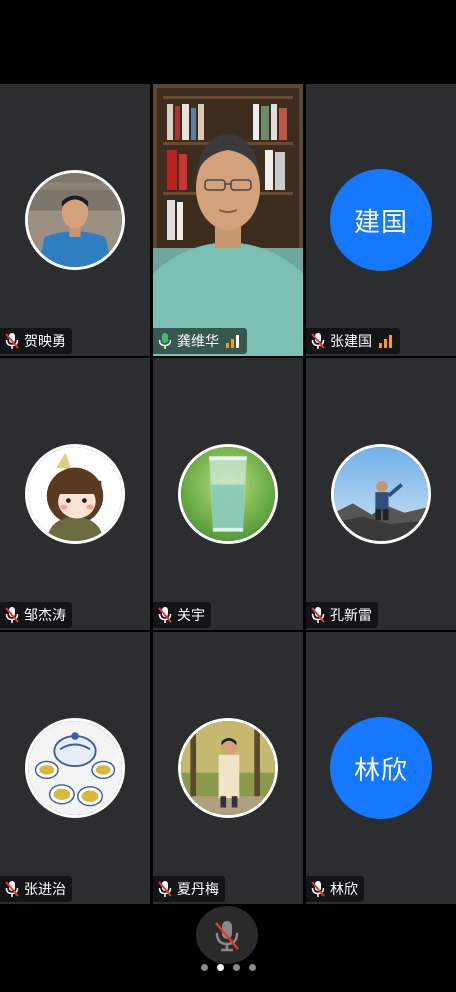 Image resolution: width=456 pixels, height=992 pixels. I want to click on participant-name: 孔新雷, so click(351, 616).